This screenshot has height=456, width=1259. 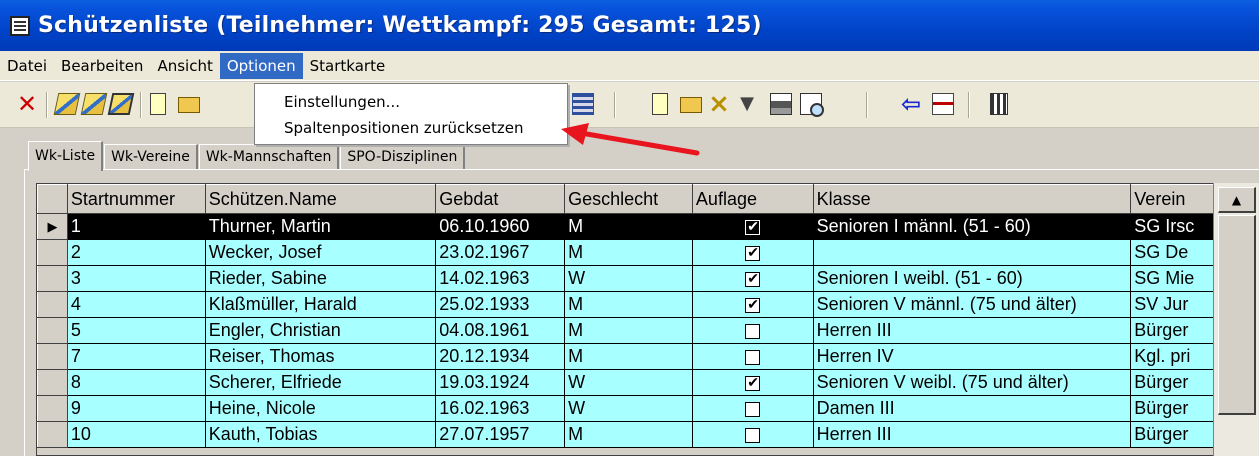 I want to click on cell-klasse: Senioren V weibl. (75 und älter), so click(x=972, y=382).